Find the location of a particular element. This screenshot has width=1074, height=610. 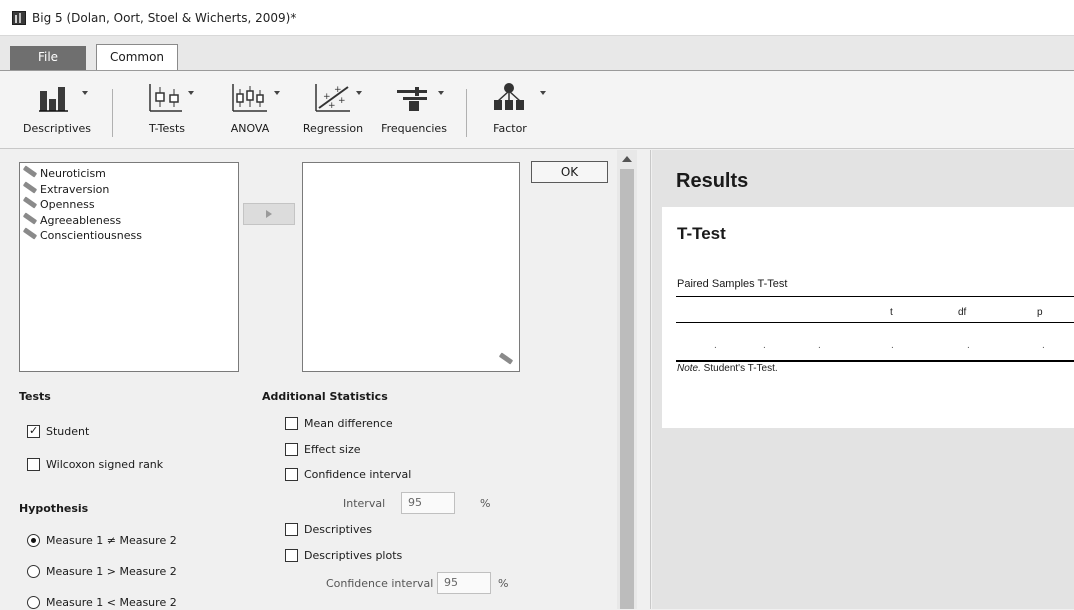

hypothesis-radio-greater: Measure 1 > Measure 2 is located at coordinates (102, 572).